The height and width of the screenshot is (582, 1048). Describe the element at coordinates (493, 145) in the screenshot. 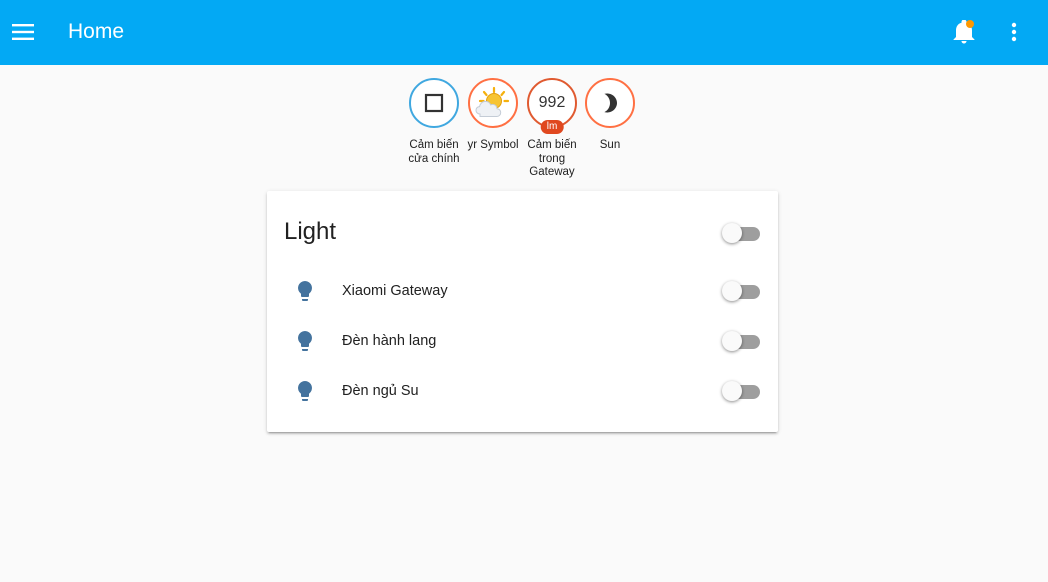

I see `badge-label: yr Symbol` at that location.